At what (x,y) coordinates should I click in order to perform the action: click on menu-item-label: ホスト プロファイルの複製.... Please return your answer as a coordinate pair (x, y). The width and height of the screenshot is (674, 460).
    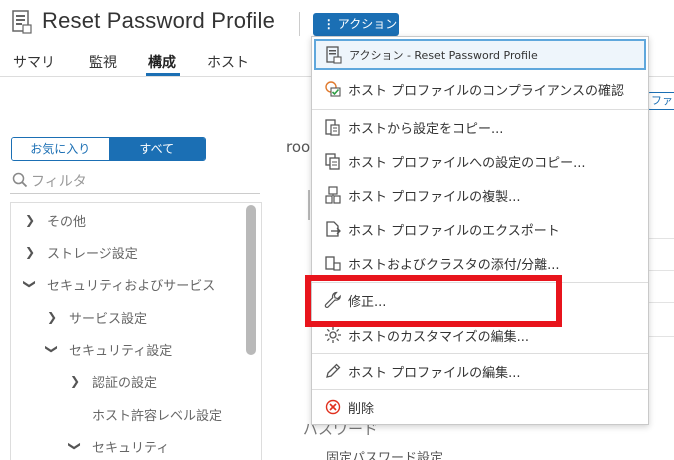
    Looking at the image, I should click on (434, 197).